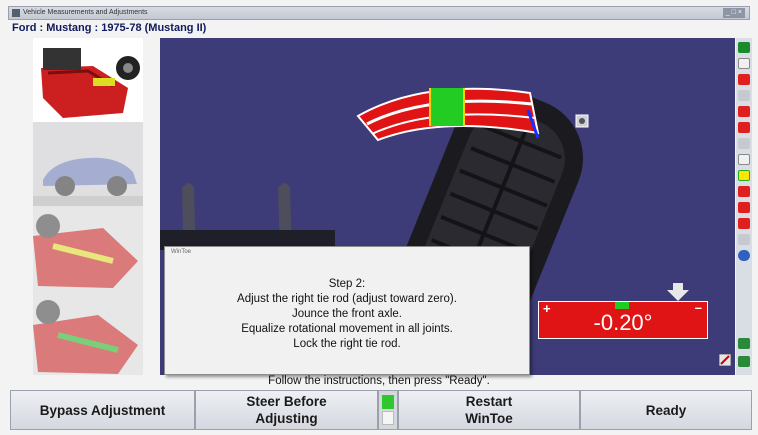  I want to click on window-controls: _ □ ×, so click(733, 13).